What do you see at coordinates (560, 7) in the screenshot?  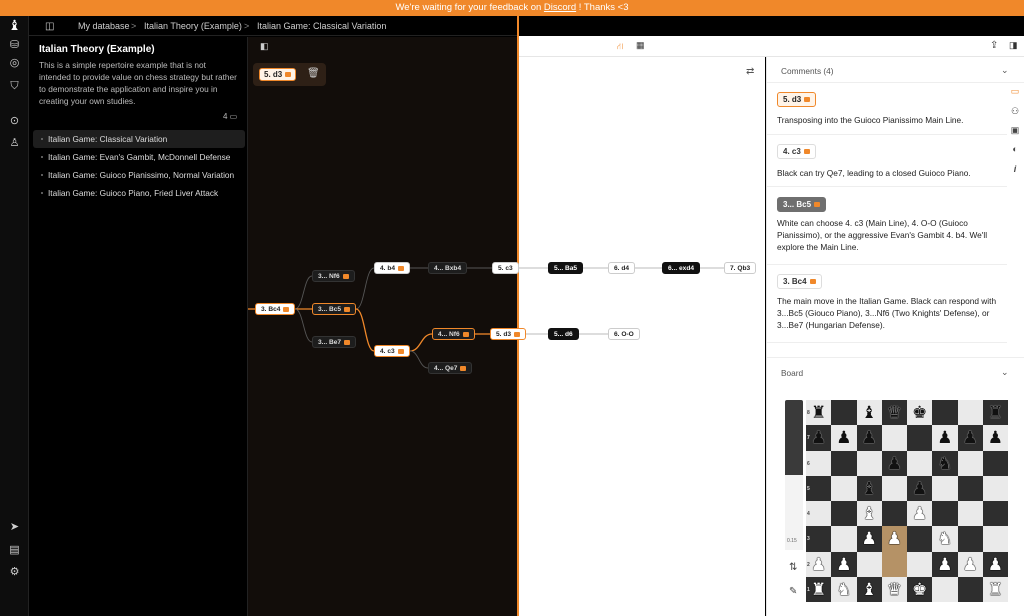 I see `discord-link: Discord` at bounding box center [560, 7].